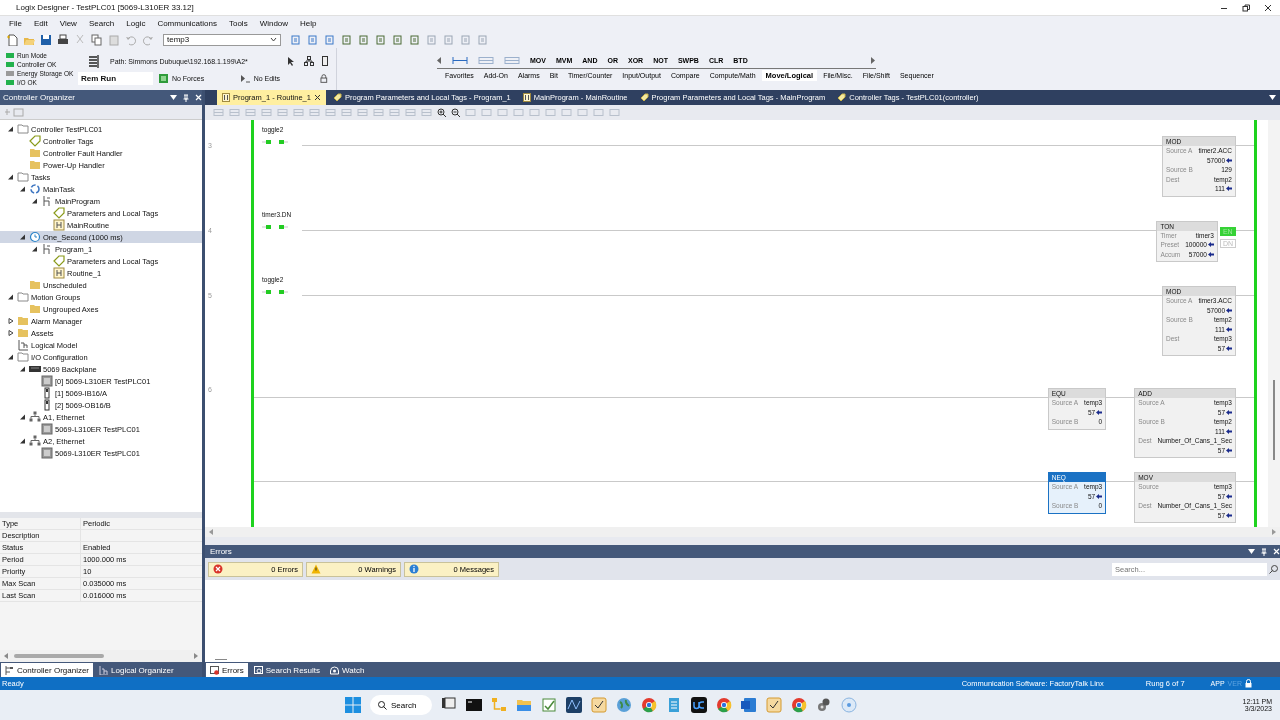 The image size is (1280, 720). Describe the element at coordinates (574, 705) in the screenshot. I see `waveform-icon` at that location.